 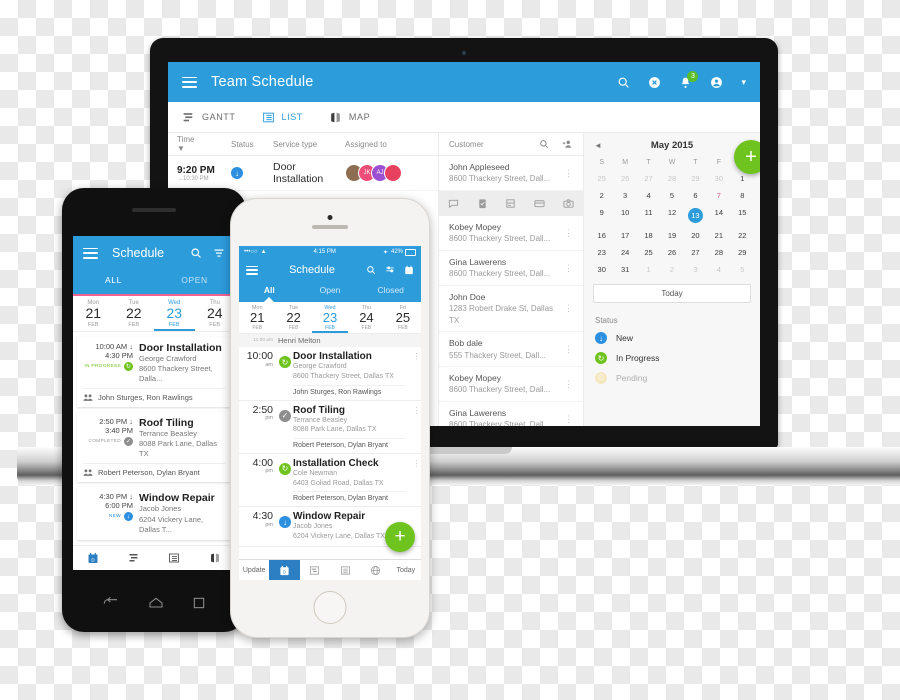 What do you see at coordinates (695, 195) in the screenshot?
I see `calendar-day: 6` at bounding box center [695, 195].